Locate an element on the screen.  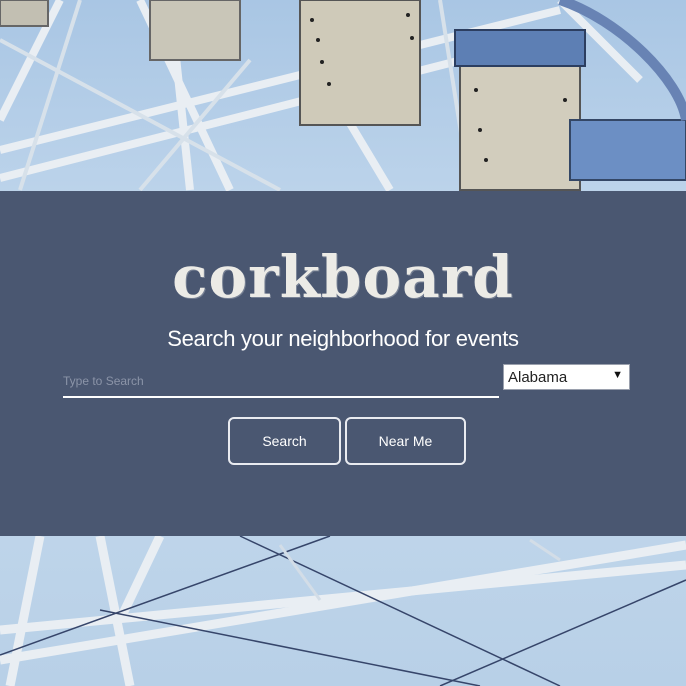
brand-logo: corkboard is located at coordinates (343, 277).